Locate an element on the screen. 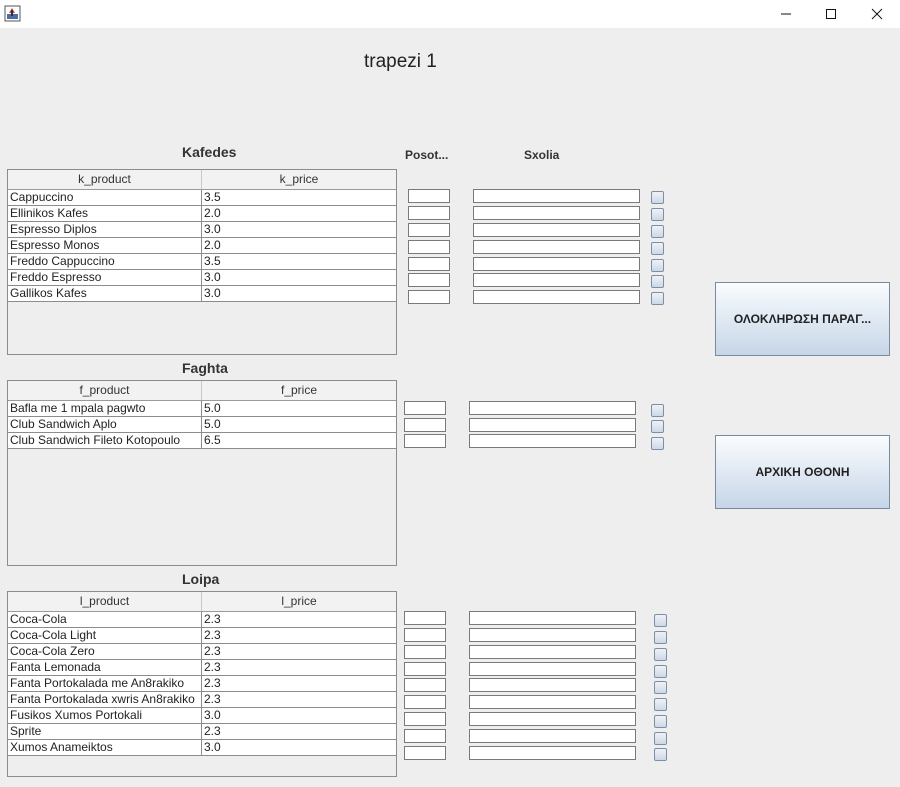 The height and width of the screenshot is (787, 900). price-cell: 2.3 is located at coordinates (212, 731).